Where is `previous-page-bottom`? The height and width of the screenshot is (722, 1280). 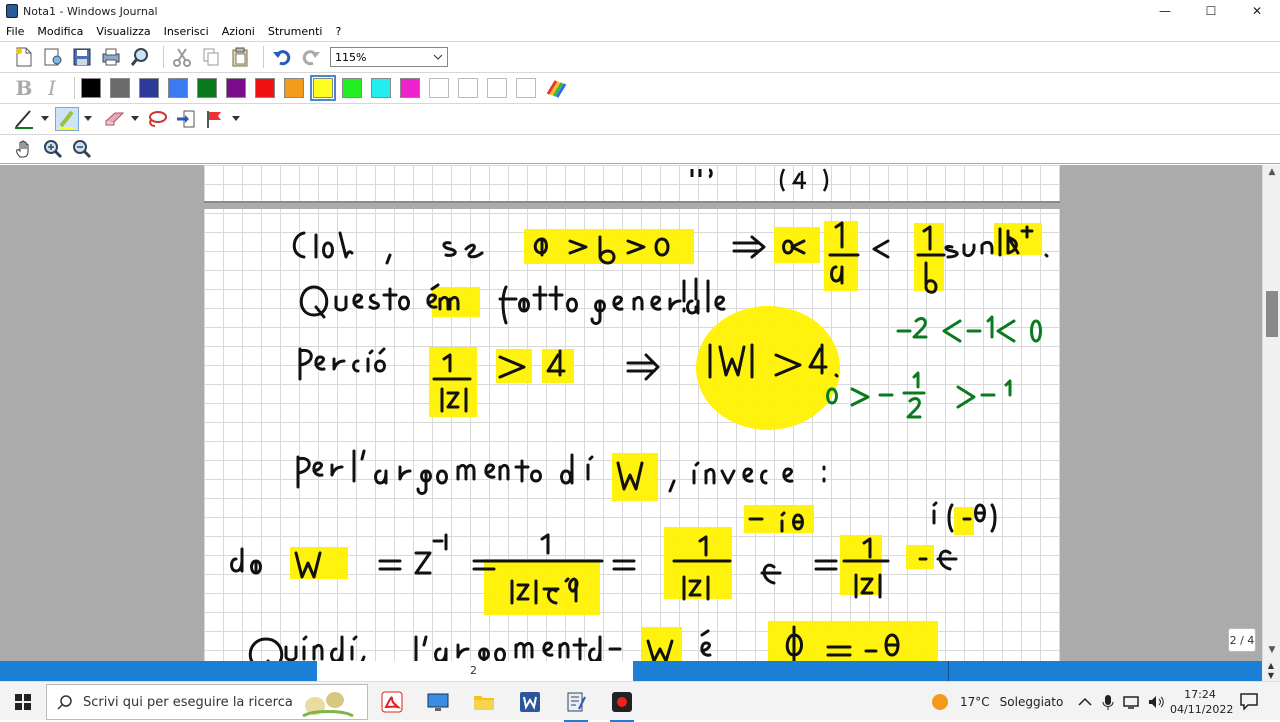
previous-page-bottom is located at coordinates (632, 184).